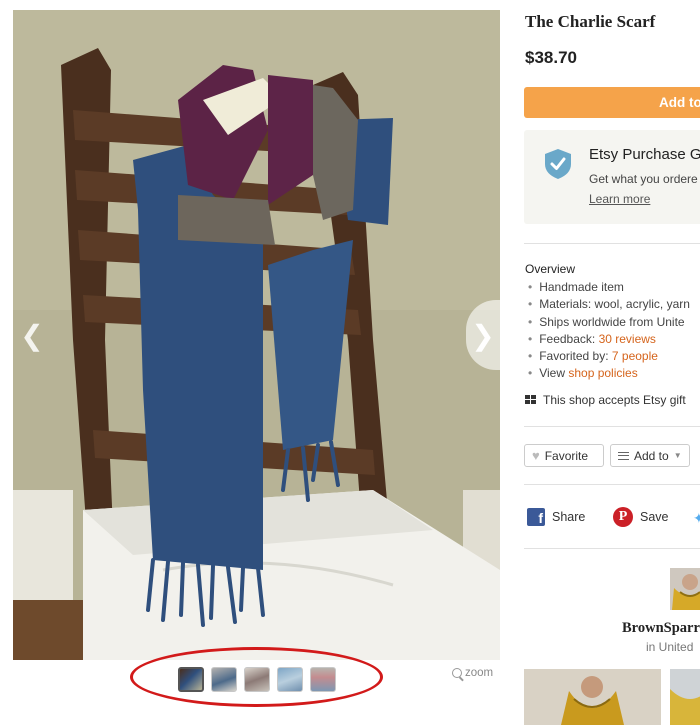 This screenshot has height=725, width=700. Describe the element at coordinates (609, 304) in the screenshot. I see `overview-item-materials: Materials: wool, acrylic, yarn` at that location.